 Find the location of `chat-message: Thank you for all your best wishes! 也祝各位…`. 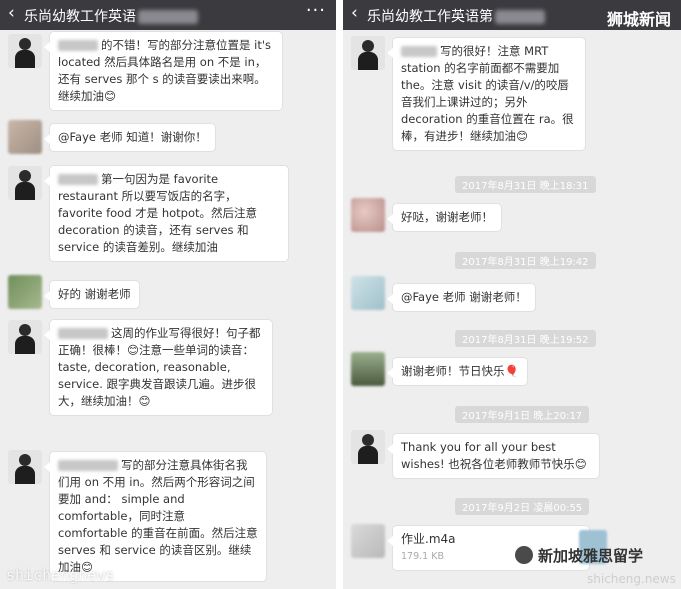

chat-message: Thank you for all your best wishes! 也祝各位… is located at coordinates (493, 456).